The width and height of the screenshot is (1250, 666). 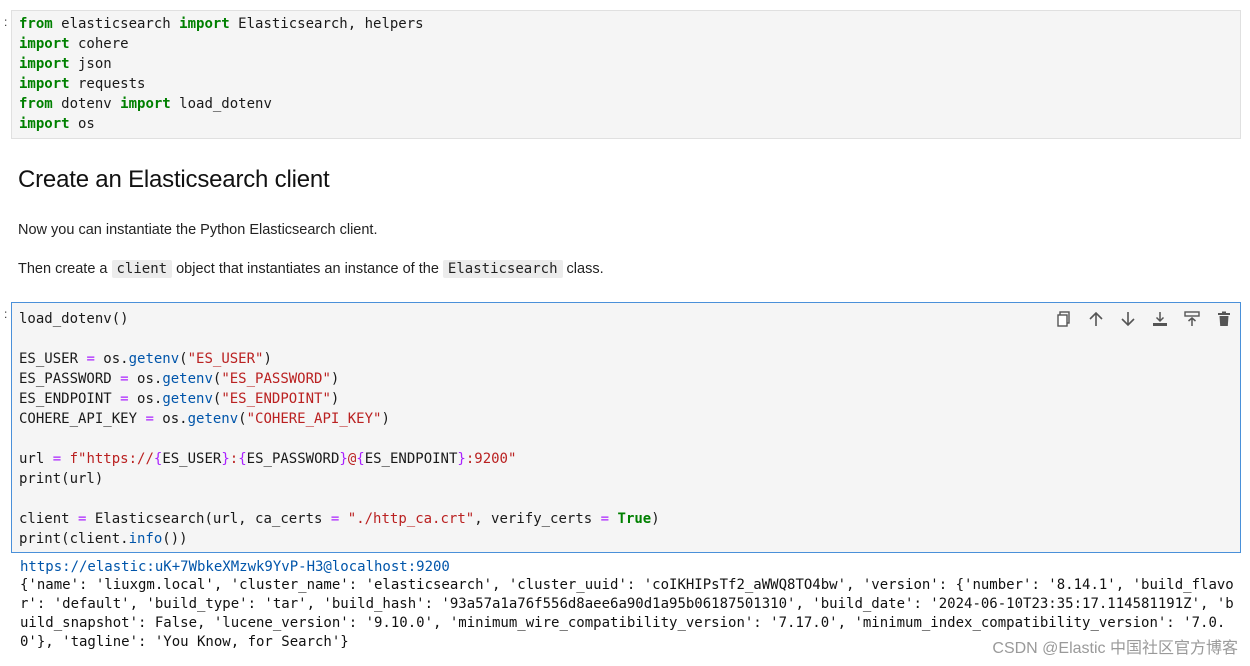 What do you see at coordinates (629, 479) in the screenshot?
I see `code-line: print(url)` at bounding box center [629, 479].